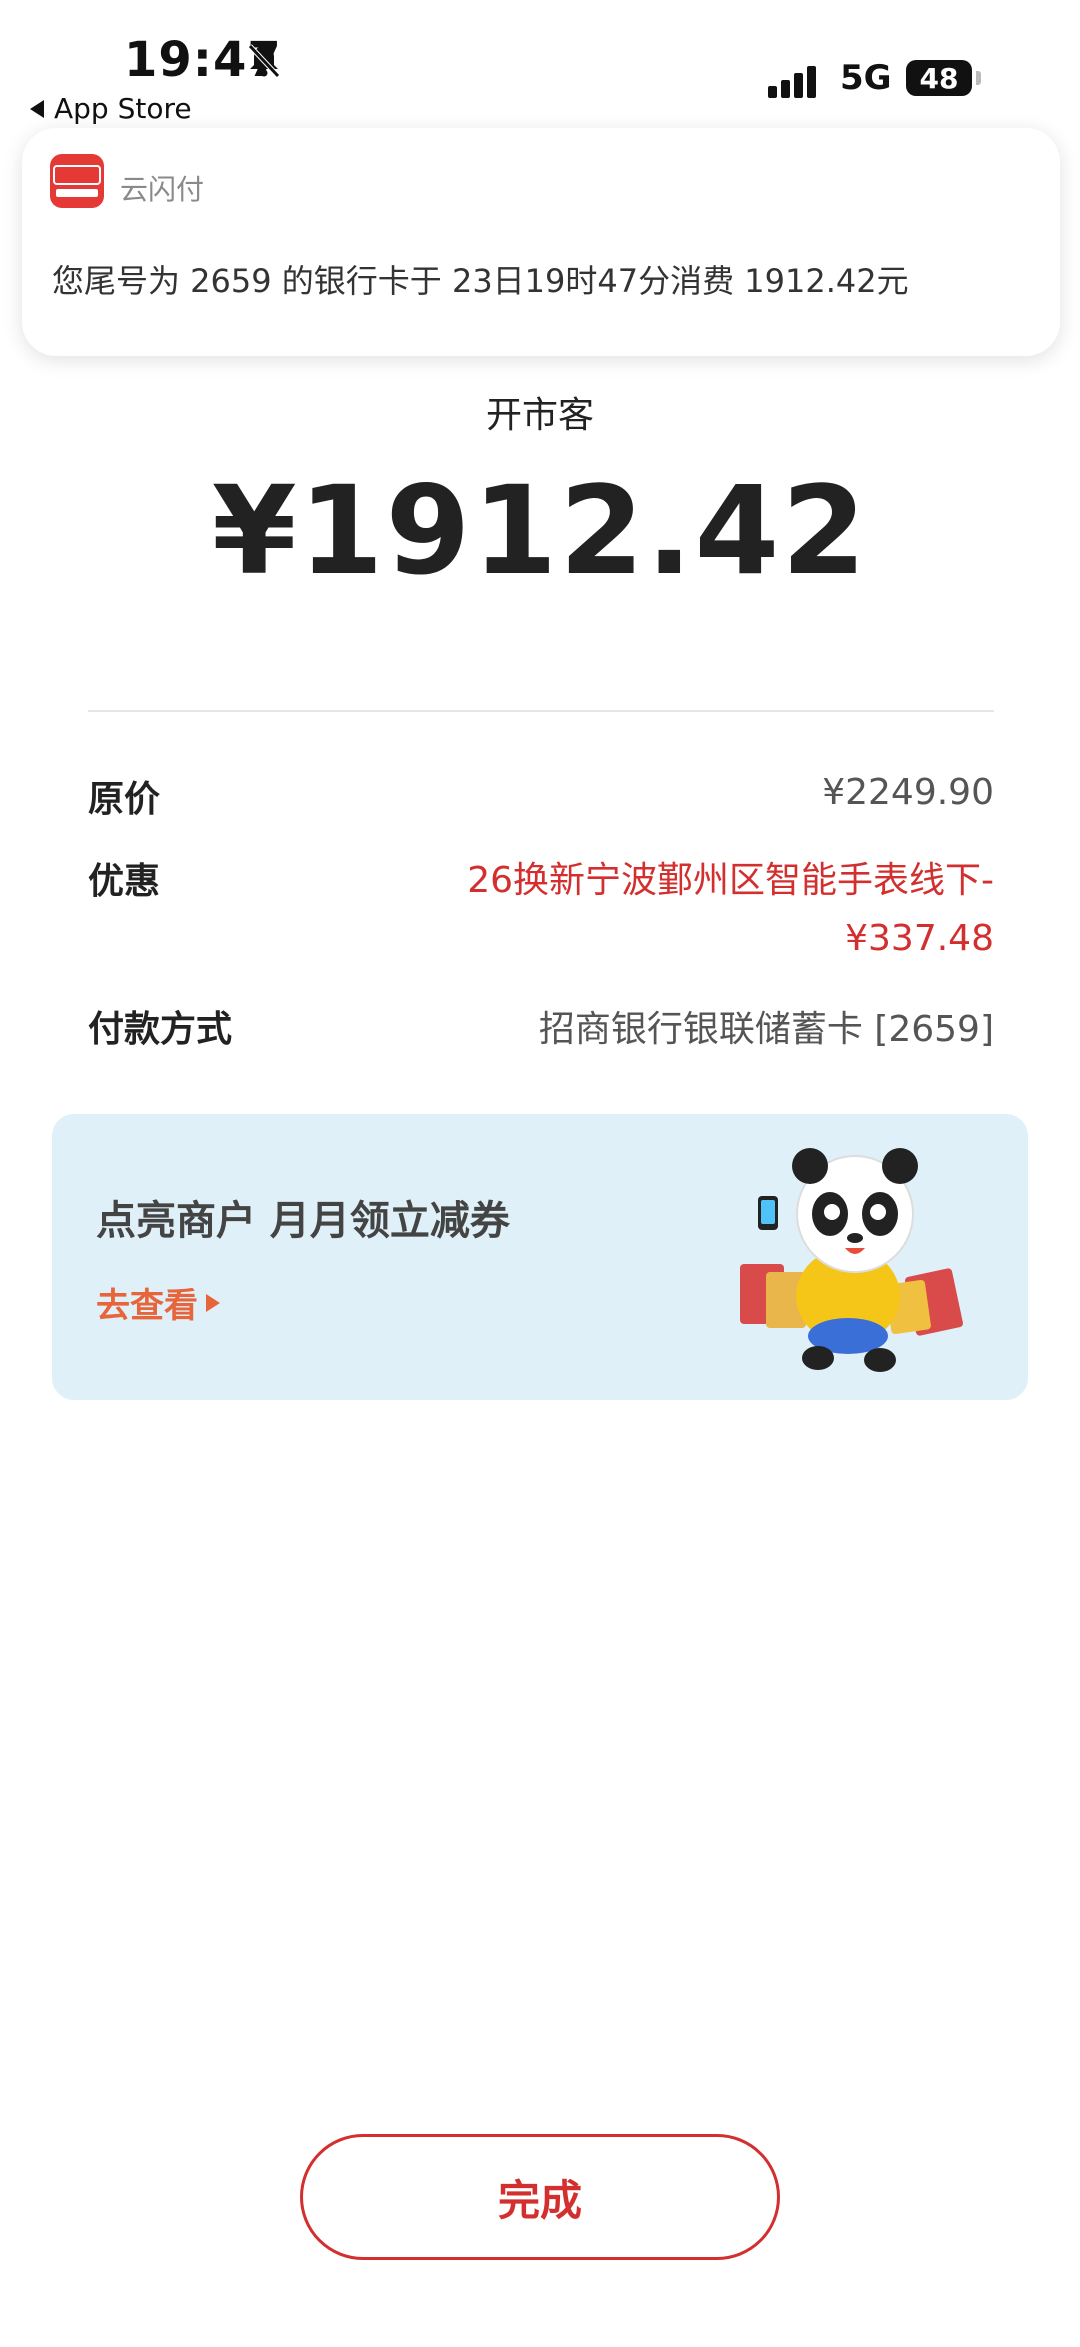 Image resolution: width=1080 pixels, height=2347 pixels. What do you see at coordinates (160, 1029) in the screenshot?
I see `payment-method-label: 付款方式` at bounding box center [160, 1029].